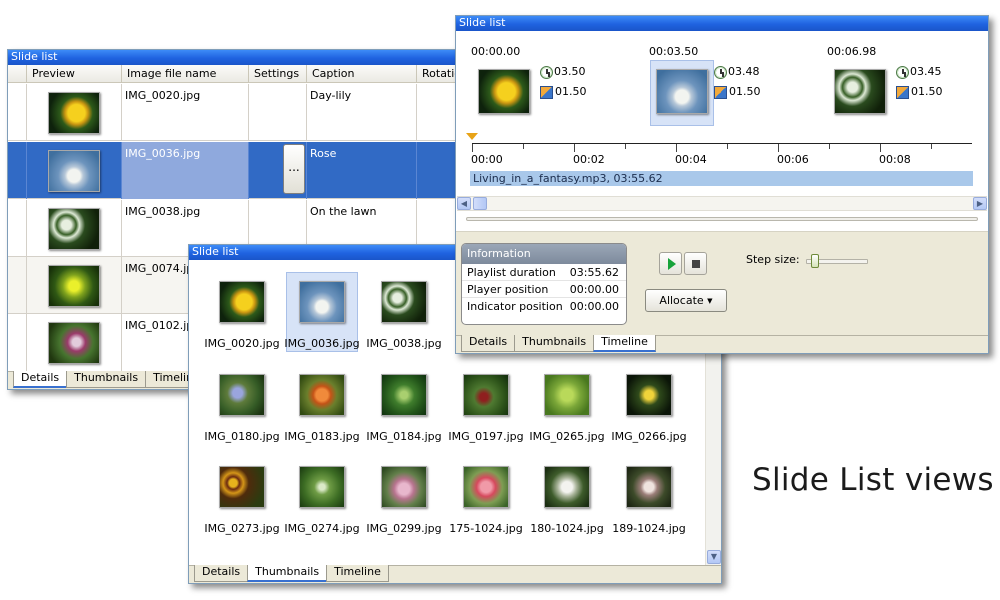 The width and height of the screenshot is (1000, 600). I want to click on thumbnail-item: IMG_0266.jpg, so click(649, 405).